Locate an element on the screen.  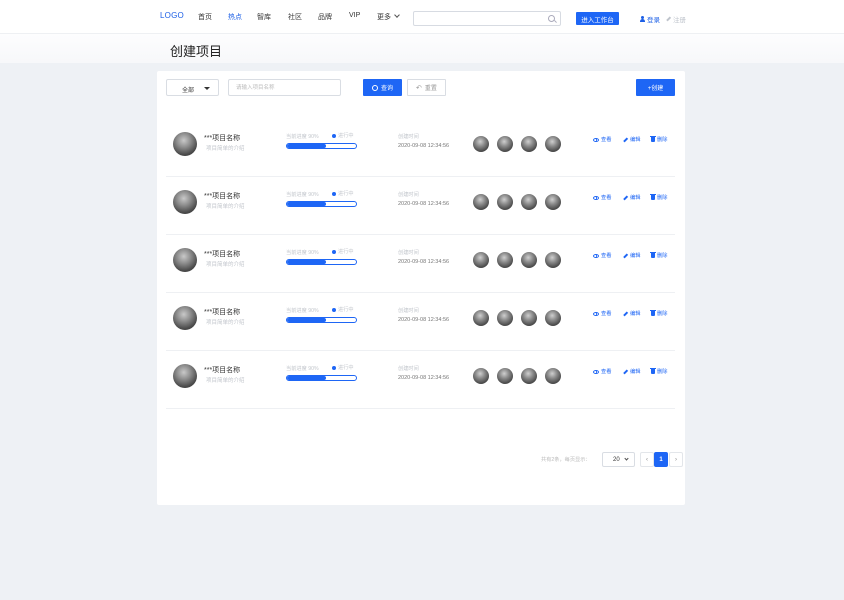
nav-item-hot: 热点 is located at coordinates (235, 17).